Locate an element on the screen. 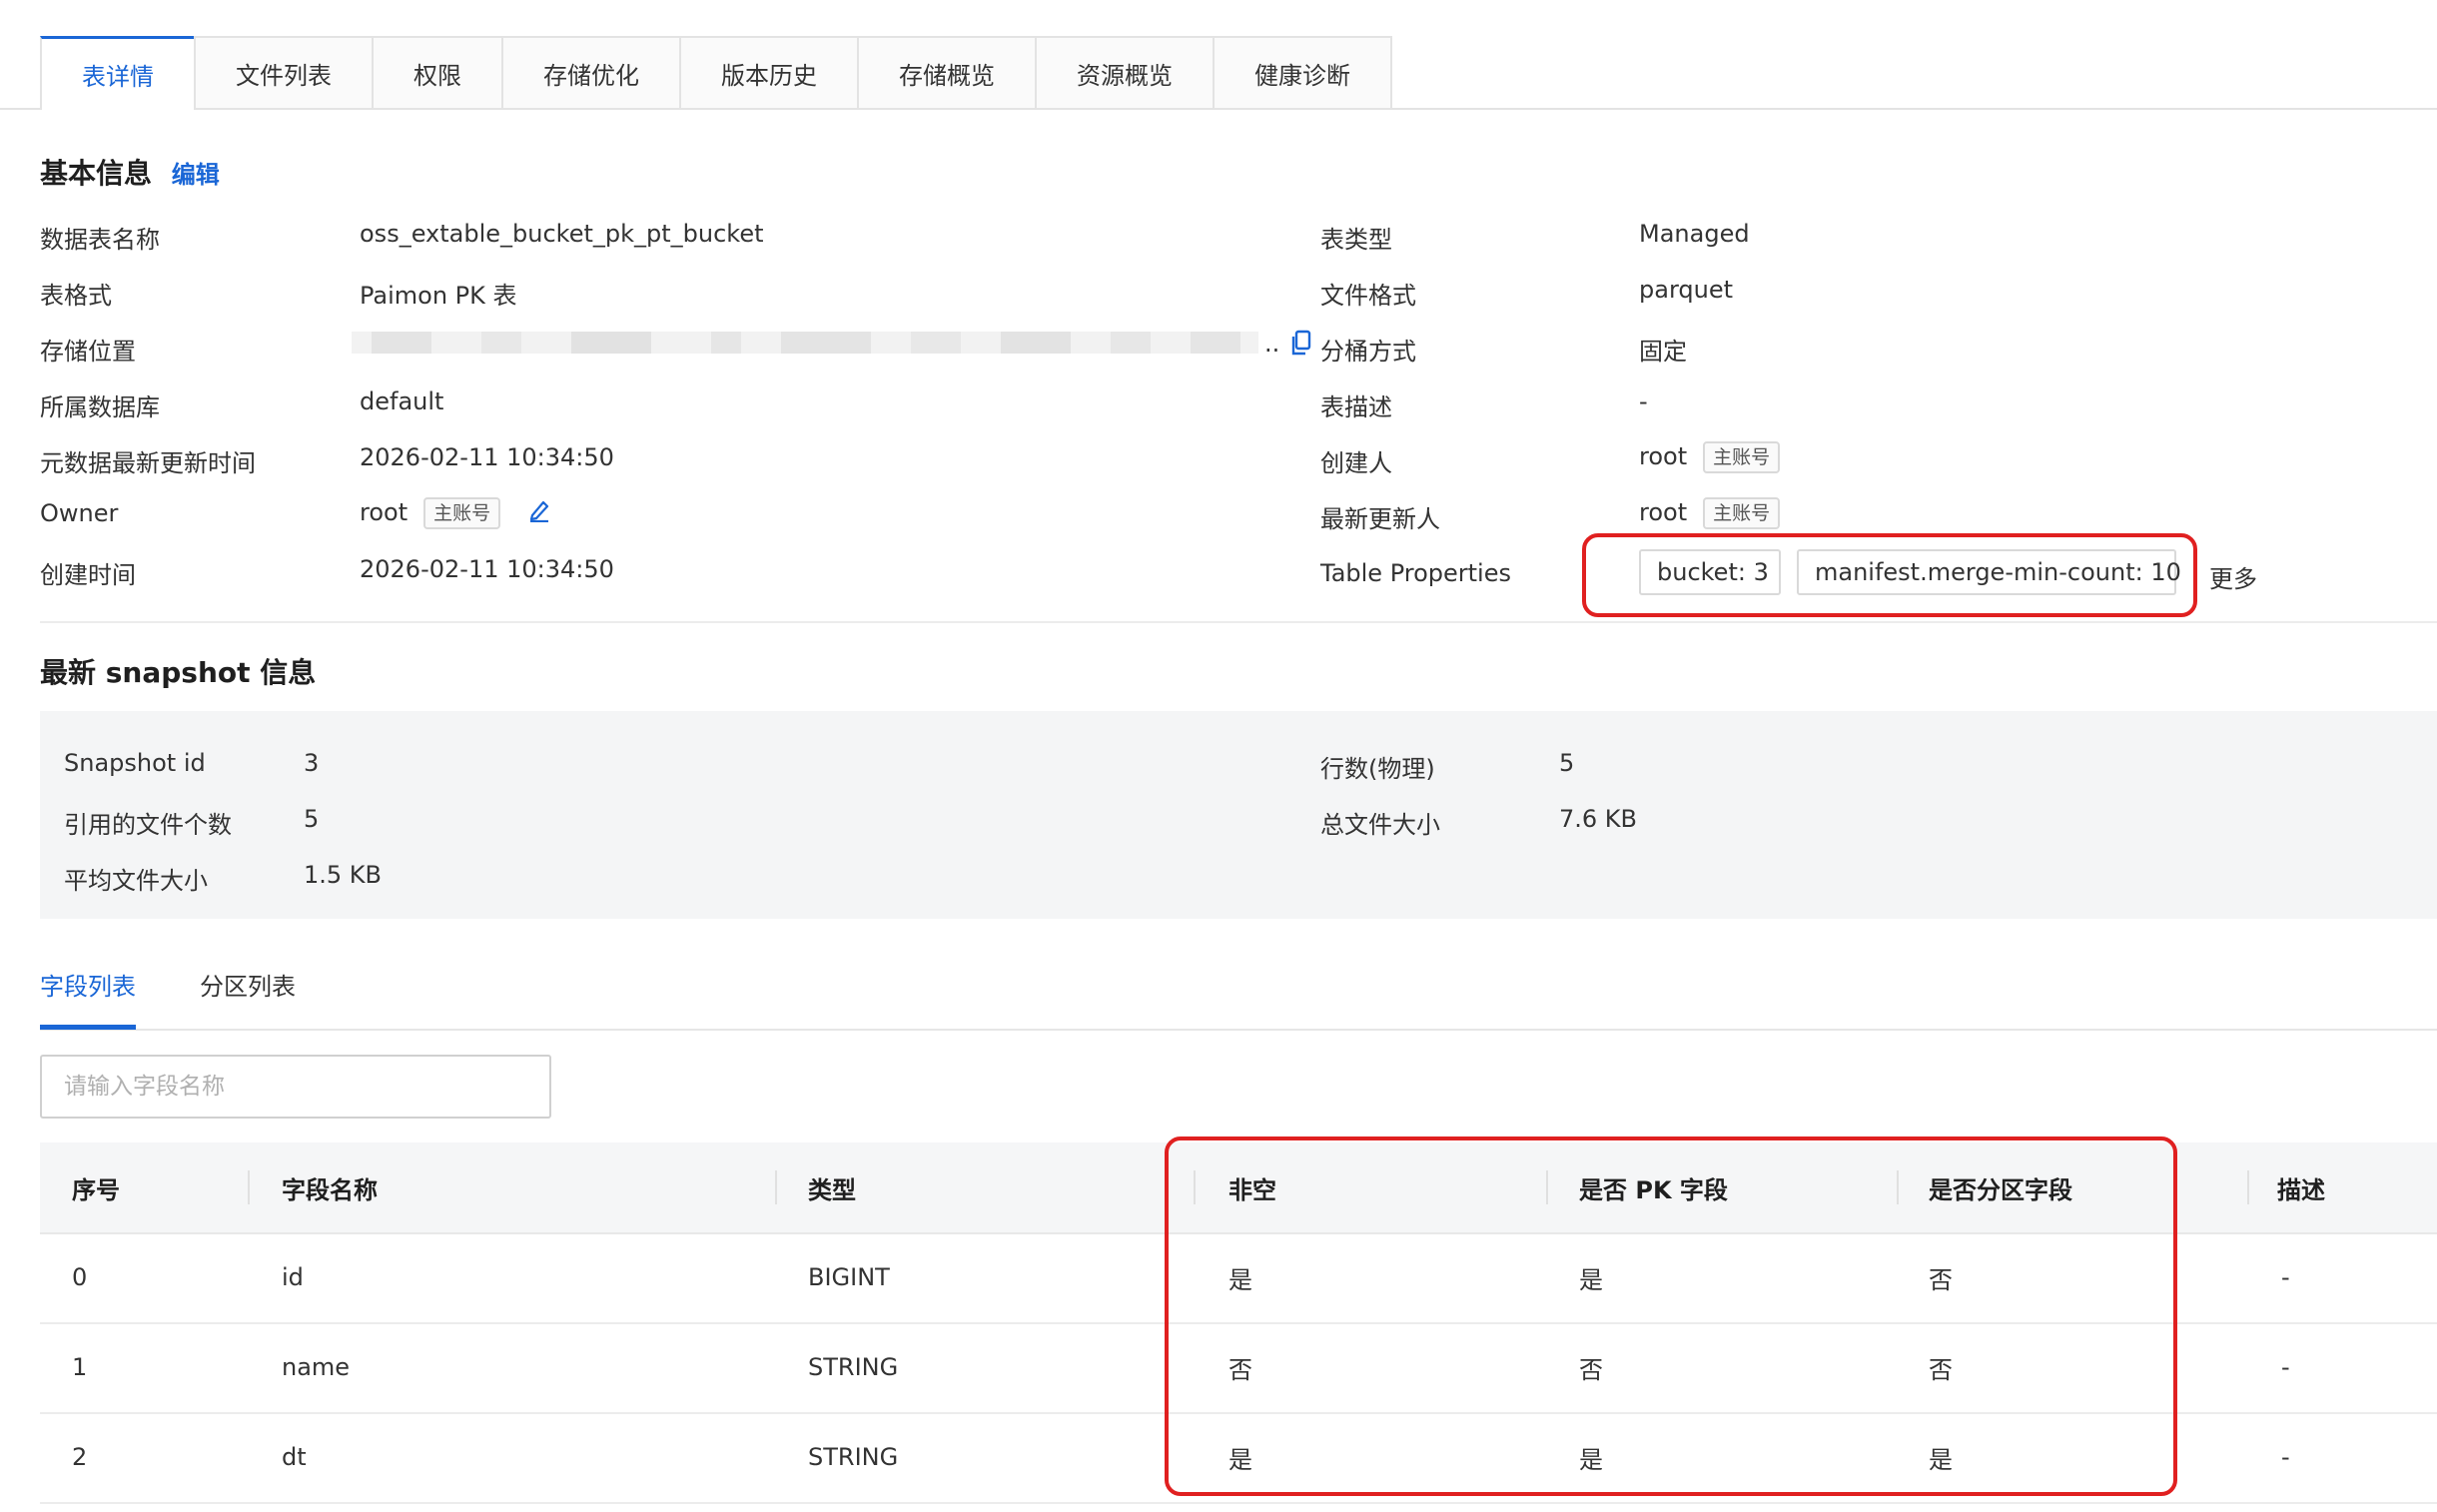 This screenshot has width=2437, height=1512. last-updater-name: root is located at coordinates (1663, 512).